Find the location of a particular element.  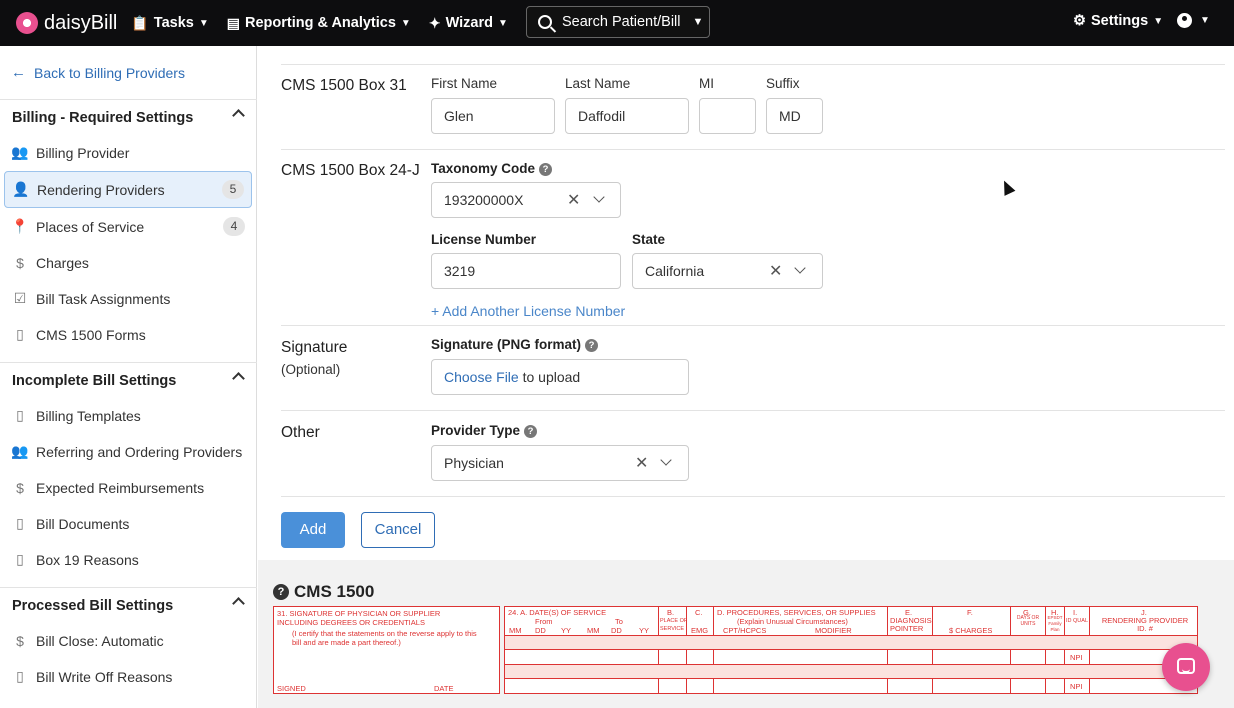

arrow-left-icon: ← is located at coordinates (18, 72).